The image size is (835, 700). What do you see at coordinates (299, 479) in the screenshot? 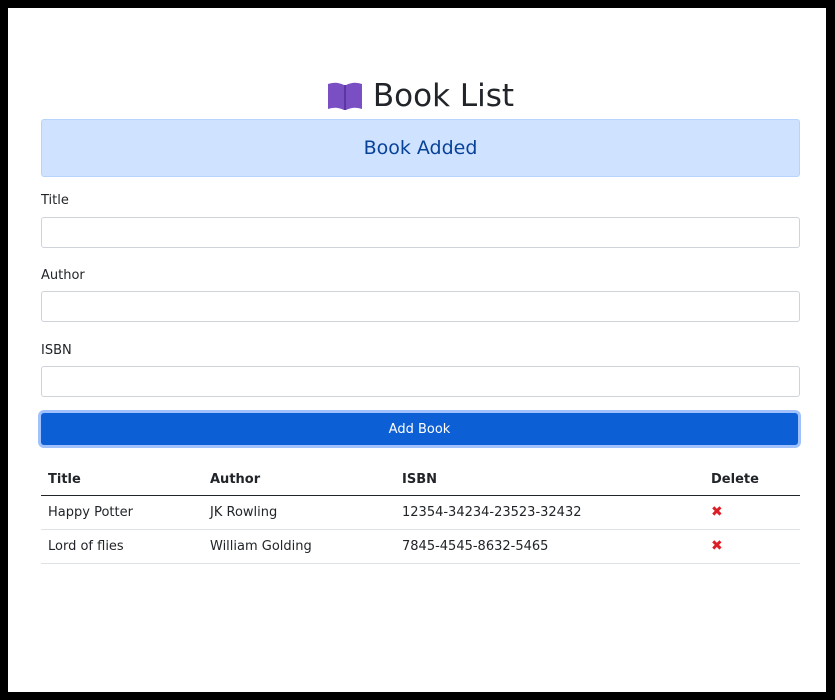
I see `column-header-author: Author` at bounding box center [299, 479].